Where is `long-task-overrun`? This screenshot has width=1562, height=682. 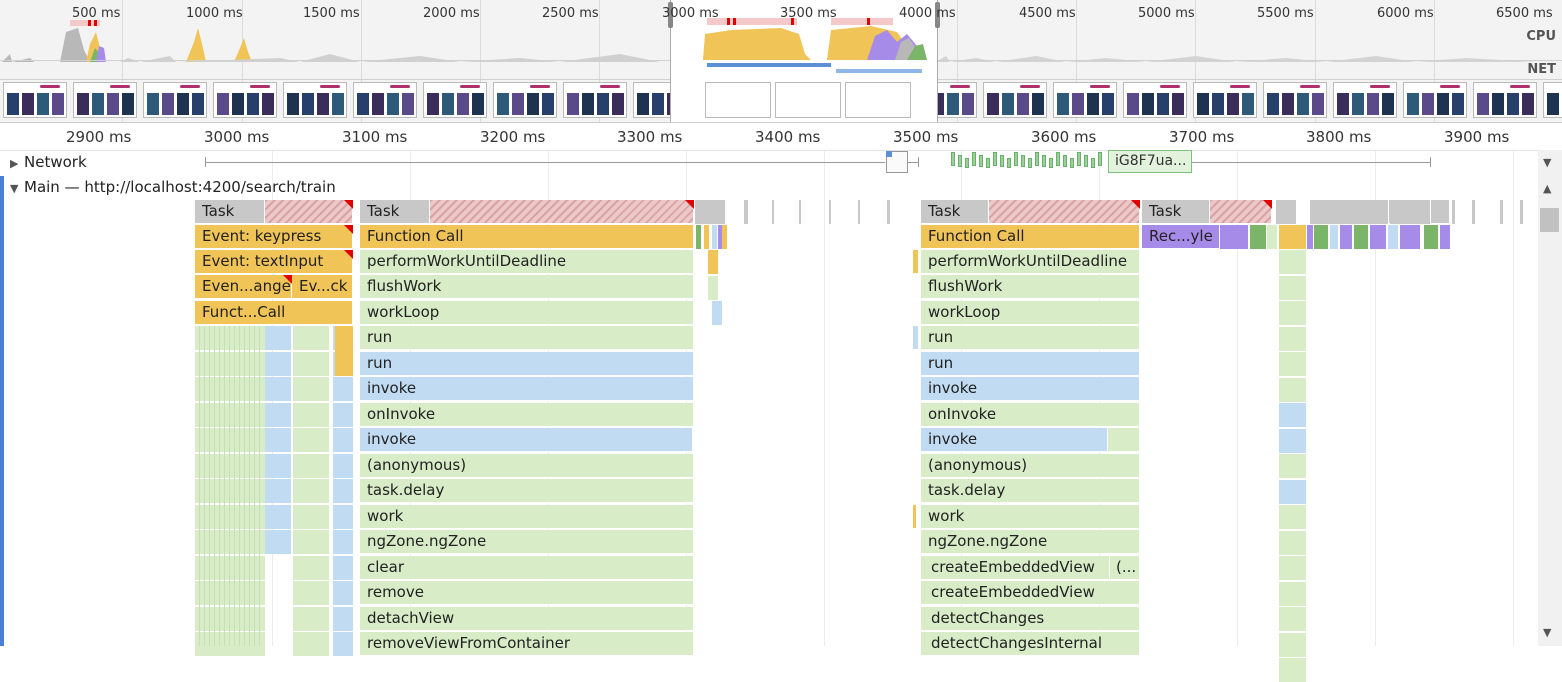
long-task-overrun is located at coordinates (562, 212).